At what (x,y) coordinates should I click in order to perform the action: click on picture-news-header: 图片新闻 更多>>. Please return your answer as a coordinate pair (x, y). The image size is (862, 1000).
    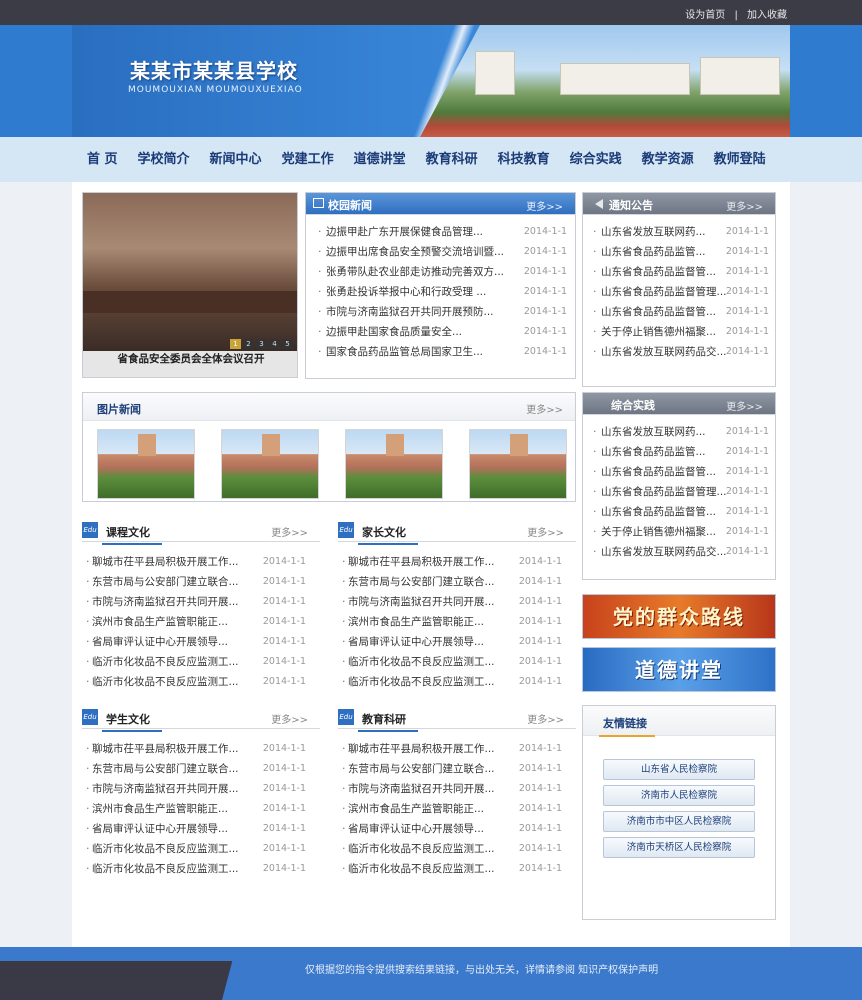
    Looking at the image, I should click on (329, 407).